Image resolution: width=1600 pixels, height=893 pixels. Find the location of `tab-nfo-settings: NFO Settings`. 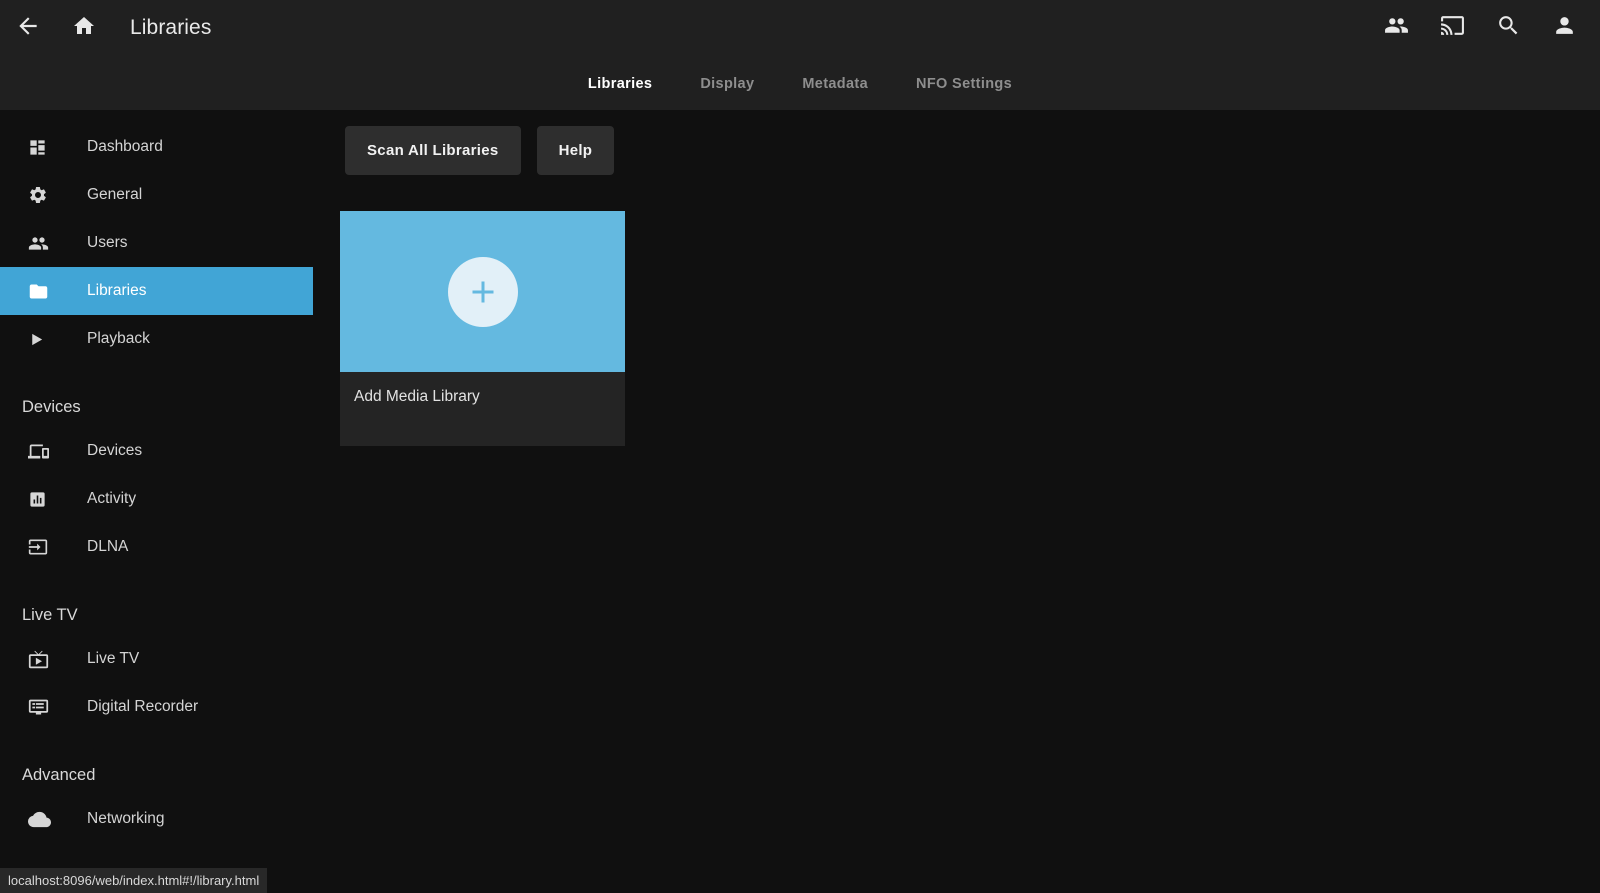

tab-nfo-settings: NFO Settings is located at coordinates (964, 84).